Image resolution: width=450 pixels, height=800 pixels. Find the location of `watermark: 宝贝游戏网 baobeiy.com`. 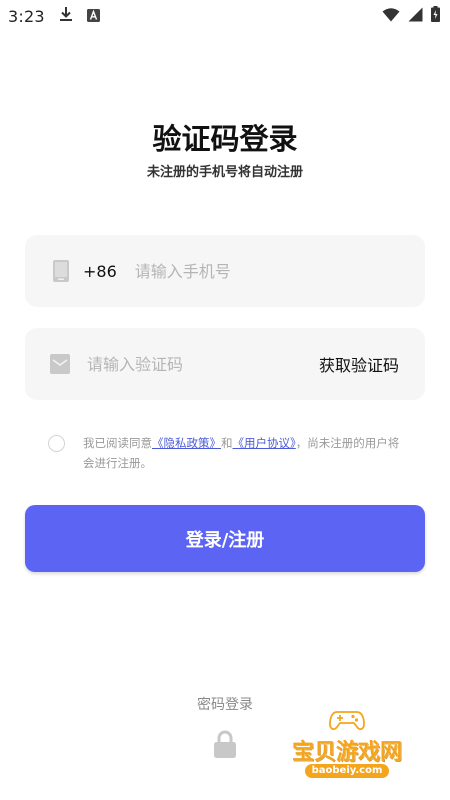

watermark: 宝贝游戏网 baobeiy.com is located at coordinates (347, 750).